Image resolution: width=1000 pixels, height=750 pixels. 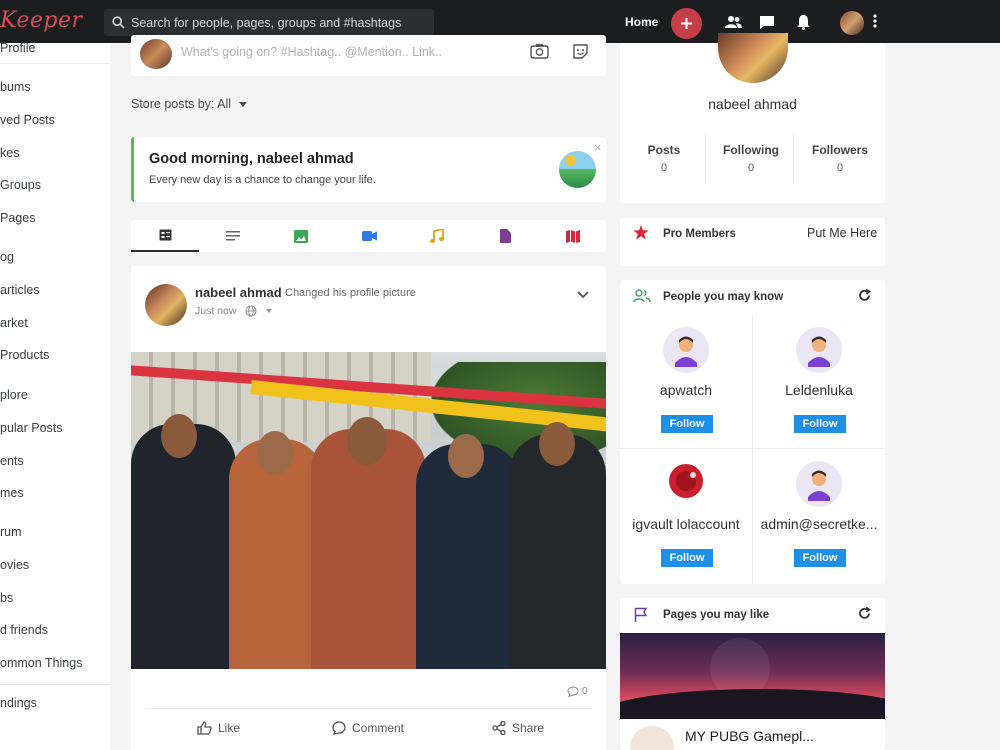 What do you see at coordinates (598, 147) in the screenshot?
I see `close-icon: ×` at bounding box center [598, 147].